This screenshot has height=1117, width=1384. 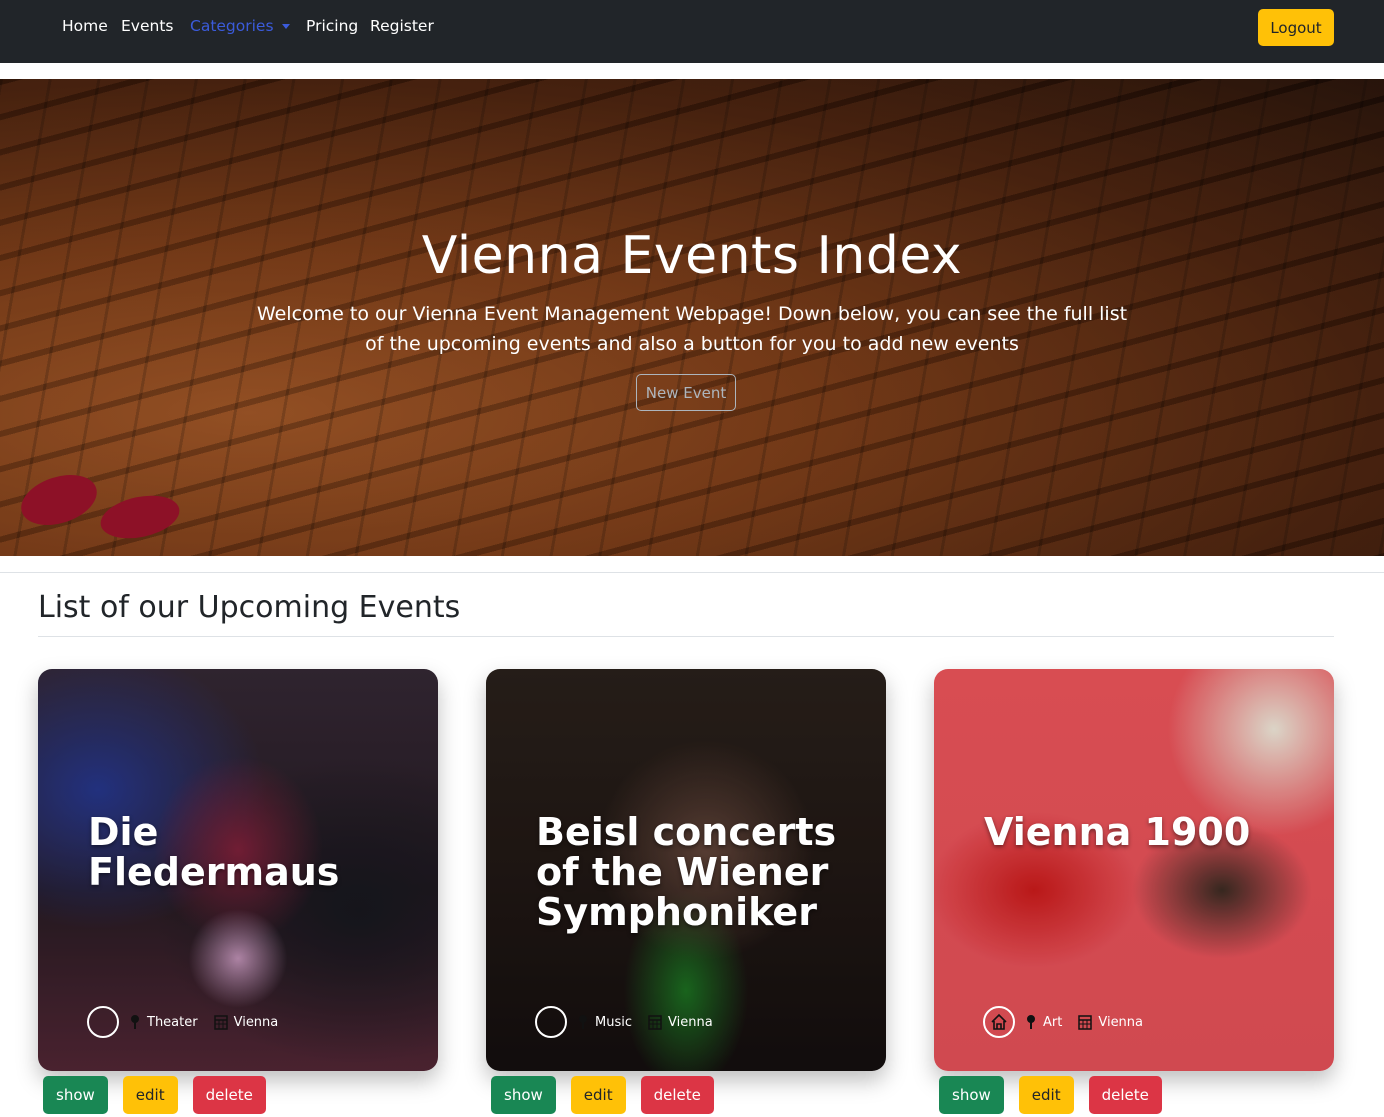 I want to click on nav-events: Events, so click(x=147, y=26).